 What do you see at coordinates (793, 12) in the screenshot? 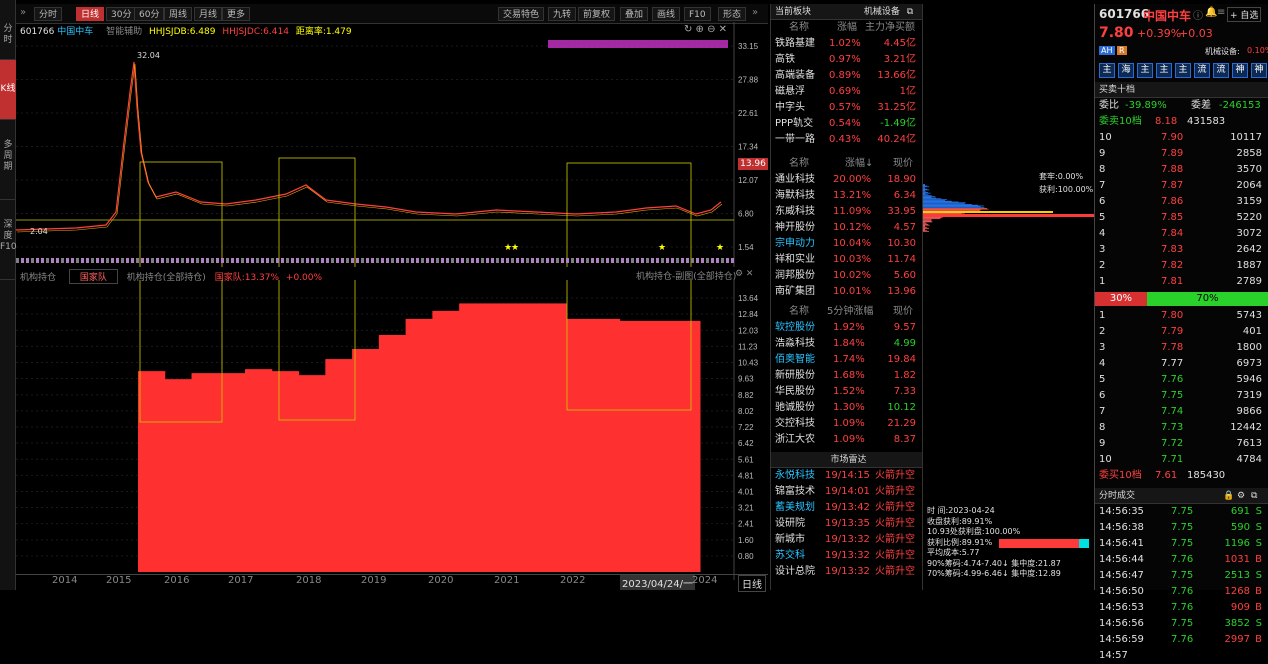
I see `sector-title: 当前板块` at bounding box center [793, 12].